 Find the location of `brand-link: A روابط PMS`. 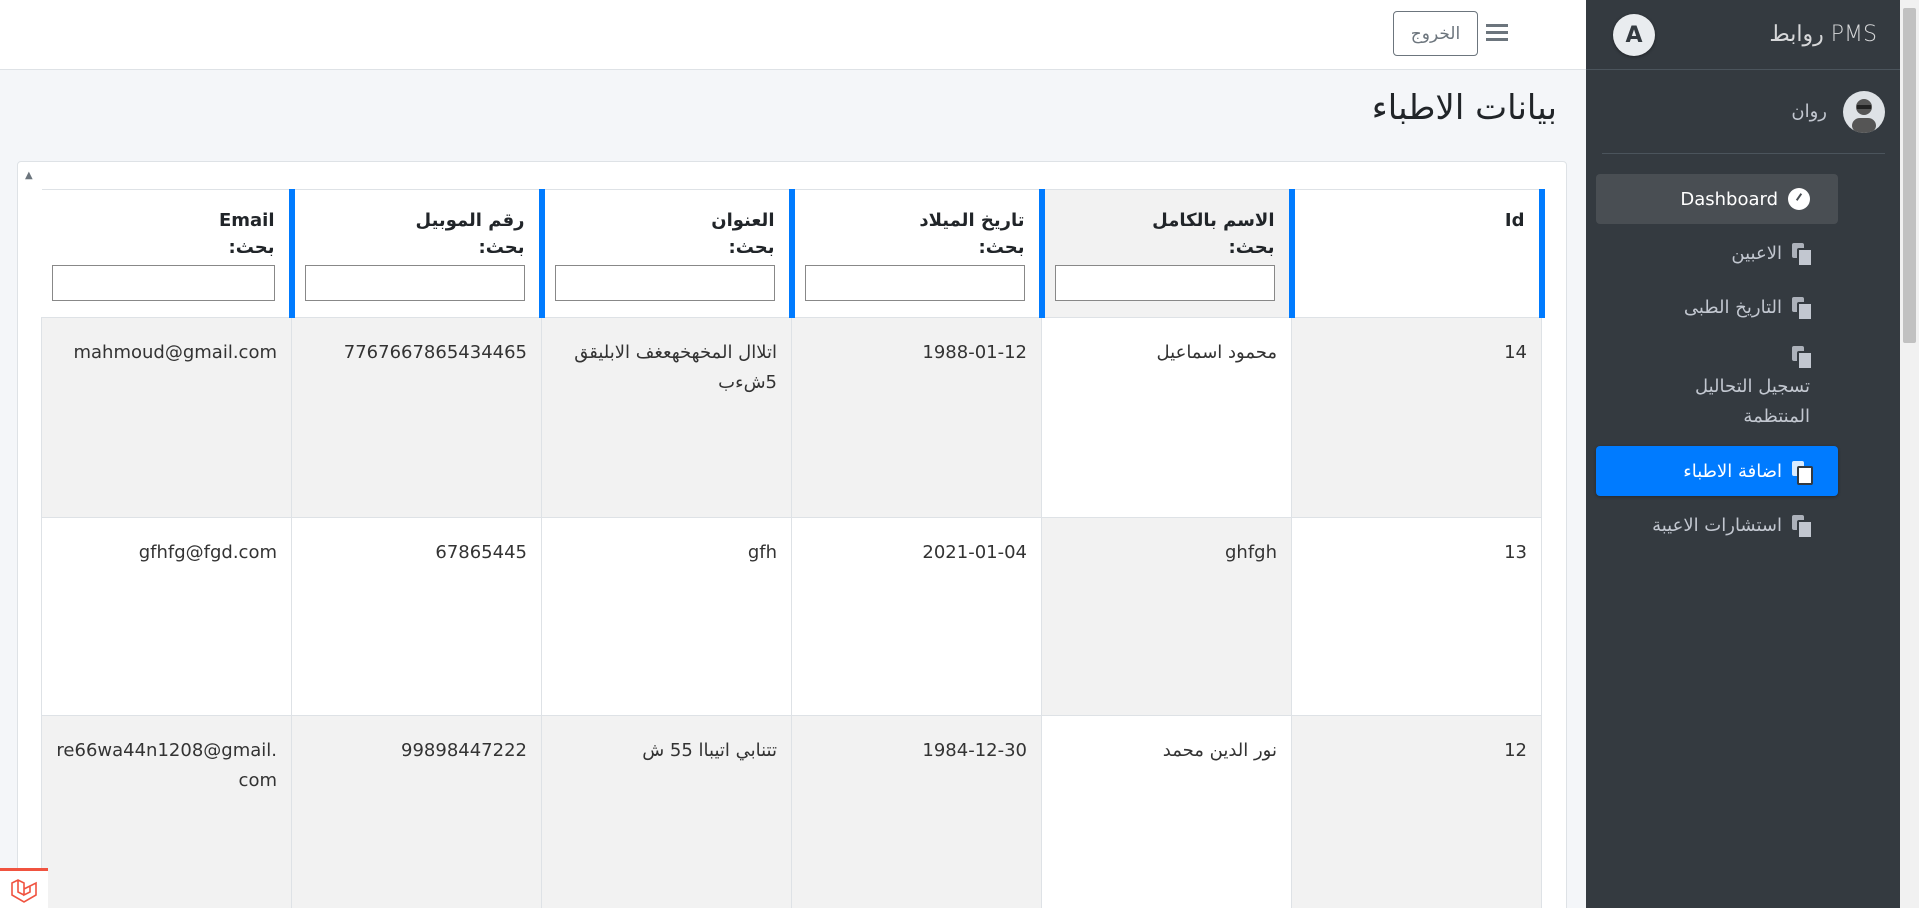

brand-link: A روابط PMS is located at coordinates (1743, 35).